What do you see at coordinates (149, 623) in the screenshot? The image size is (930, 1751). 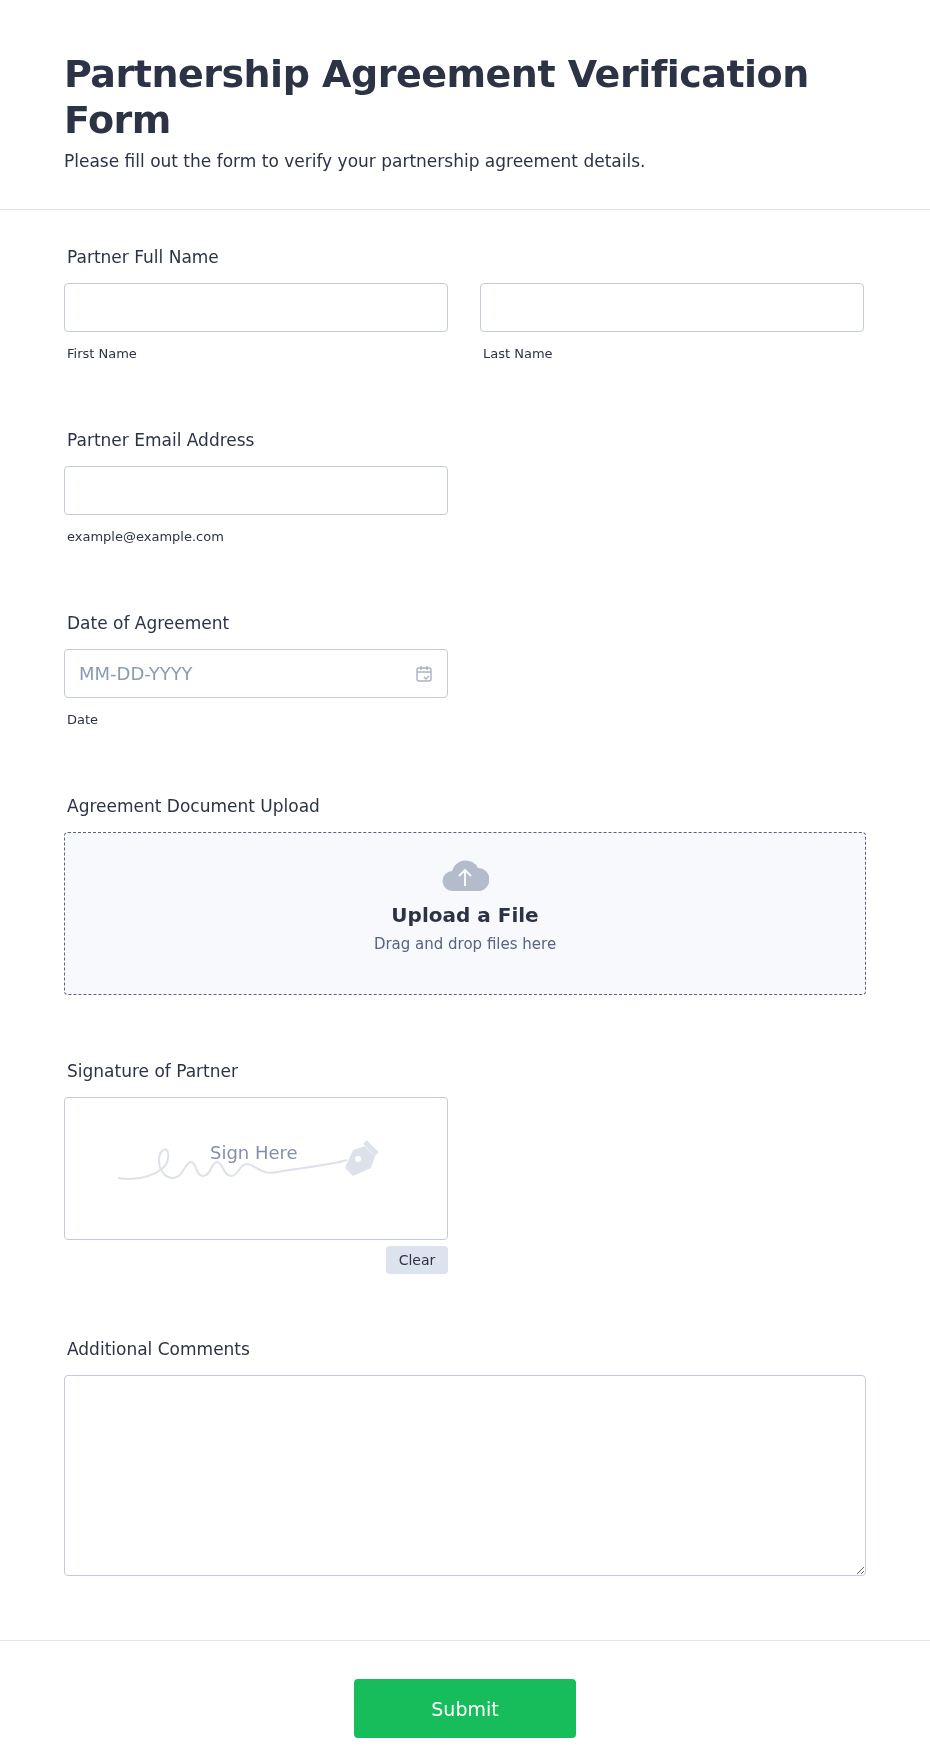 I see `field-label: Date of Agreement` at bounding box center [149, 623].